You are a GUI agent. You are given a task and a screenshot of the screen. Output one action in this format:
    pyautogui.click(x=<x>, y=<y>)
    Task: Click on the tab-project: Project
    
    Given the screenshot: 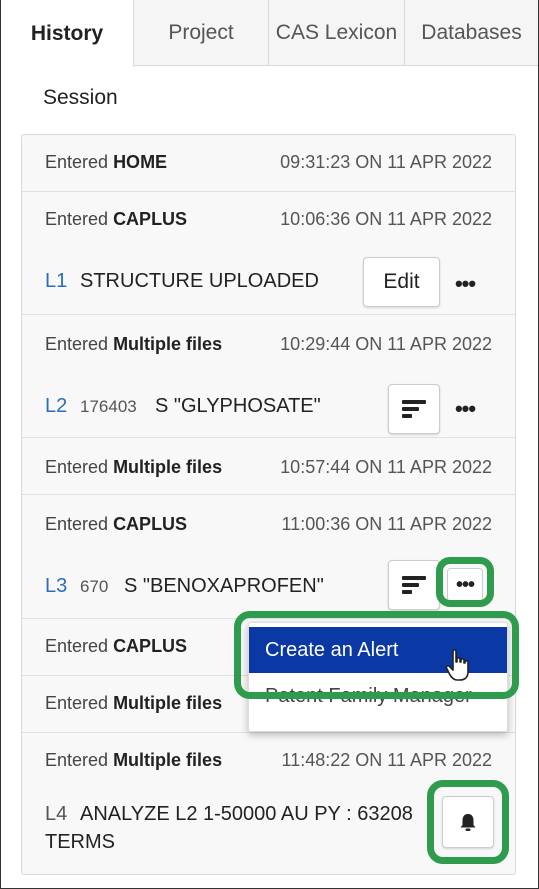 What is the action you would take?
    pyautogui.click(x=201, y=33)
    